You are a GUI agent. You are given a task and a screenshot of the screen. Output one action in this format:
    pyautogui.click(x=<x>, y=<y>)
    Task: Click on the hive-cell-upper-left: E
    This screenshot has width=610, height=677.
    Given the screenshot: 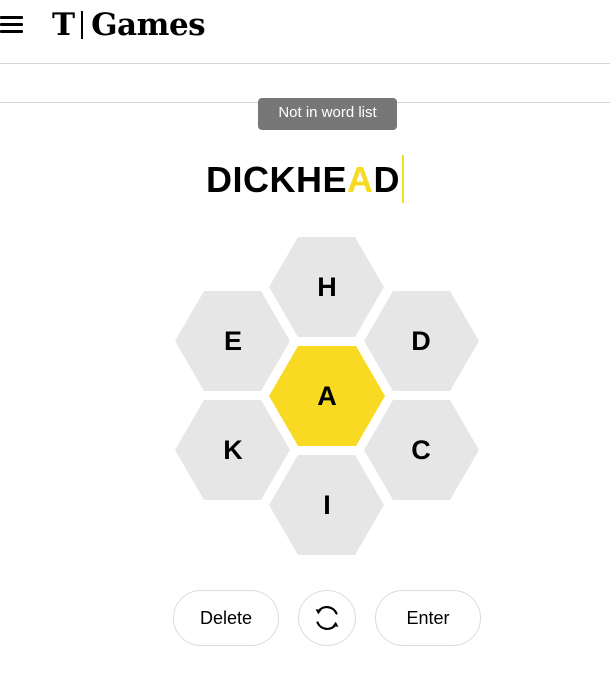 What is the action you would take?
    pyautogui.click(x=232, y=341)
    